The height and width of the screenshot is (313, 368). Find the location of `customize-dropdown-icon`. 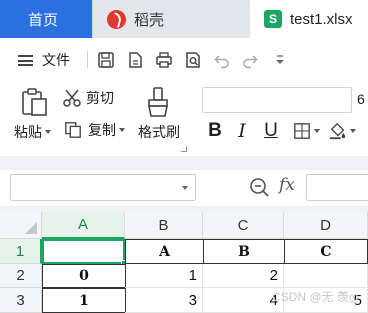

customize-dropdown-icon is located at coordinates (280, 60).